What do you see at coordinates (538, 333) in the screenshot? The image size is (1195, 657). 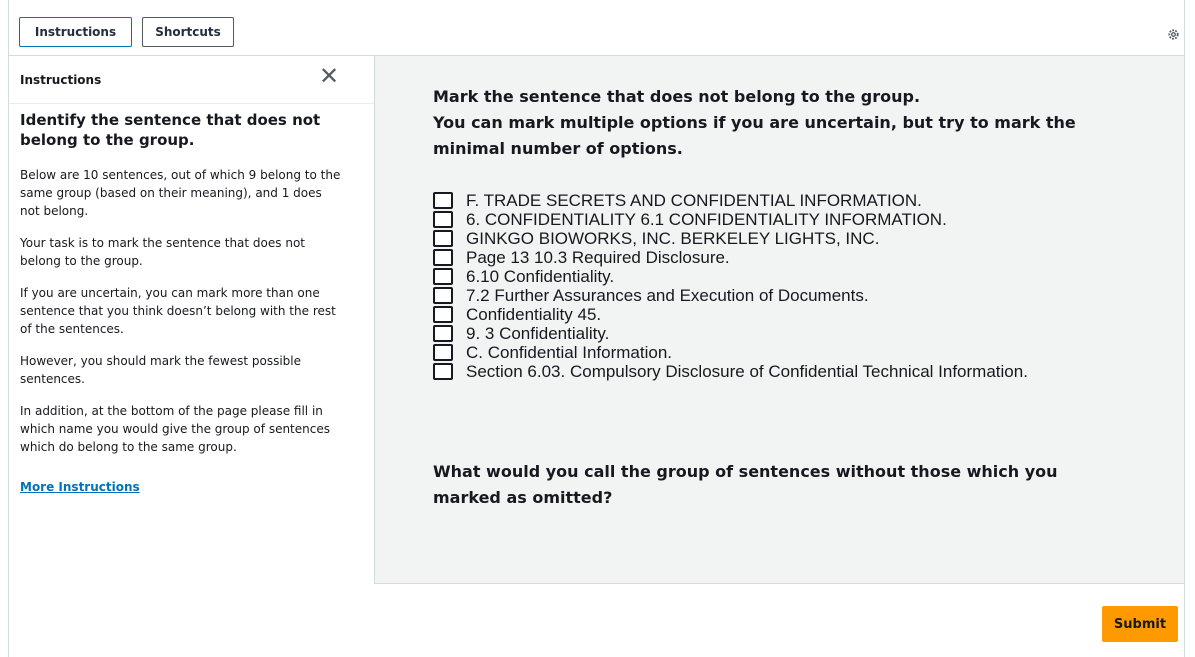 I see `option-label: 9. 3 Confidentiality.` at bounding box center [538, 333].